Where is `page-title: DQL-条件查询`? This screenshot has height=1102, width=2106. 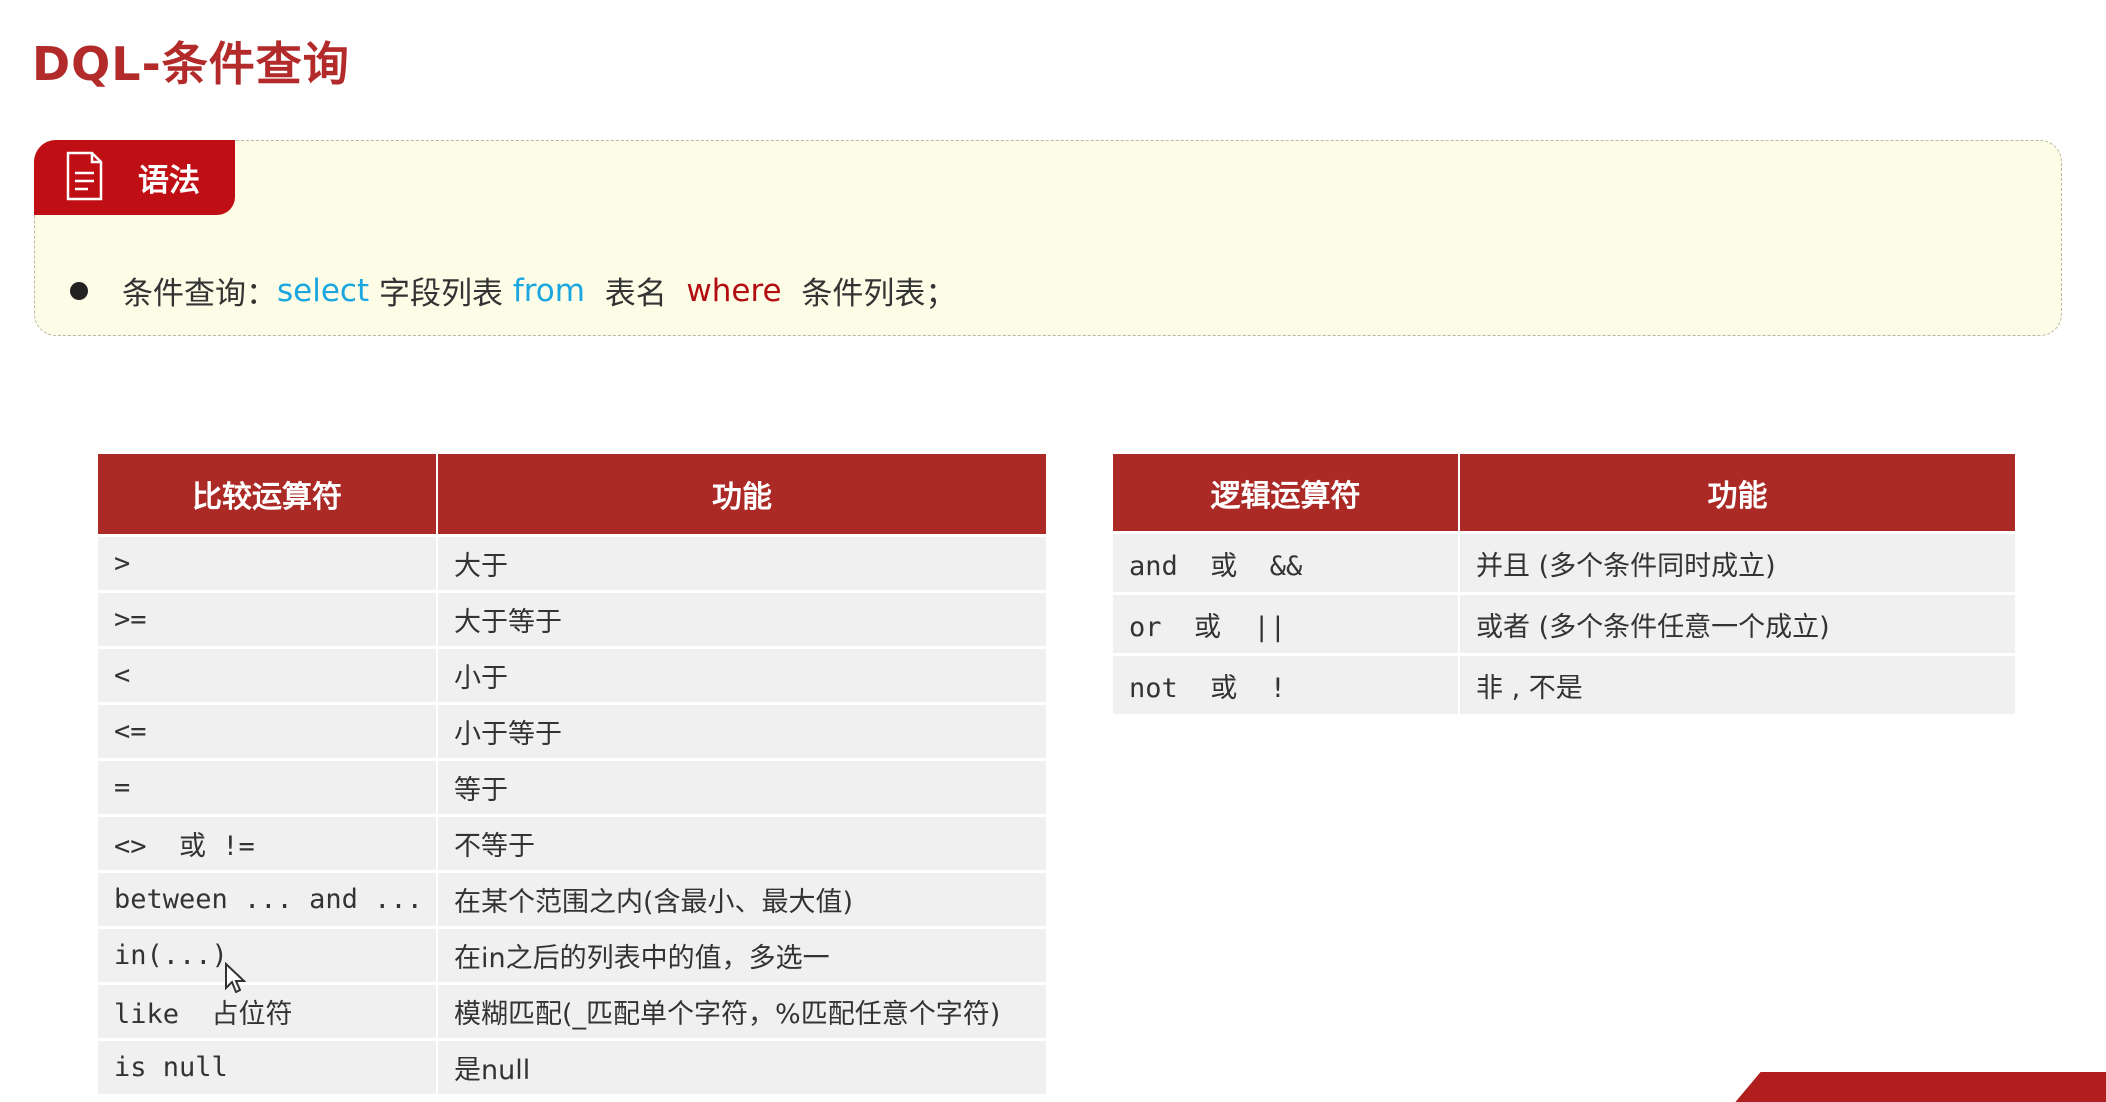 page-title: DQL-条件查询 is located at coordinates (191, 64).